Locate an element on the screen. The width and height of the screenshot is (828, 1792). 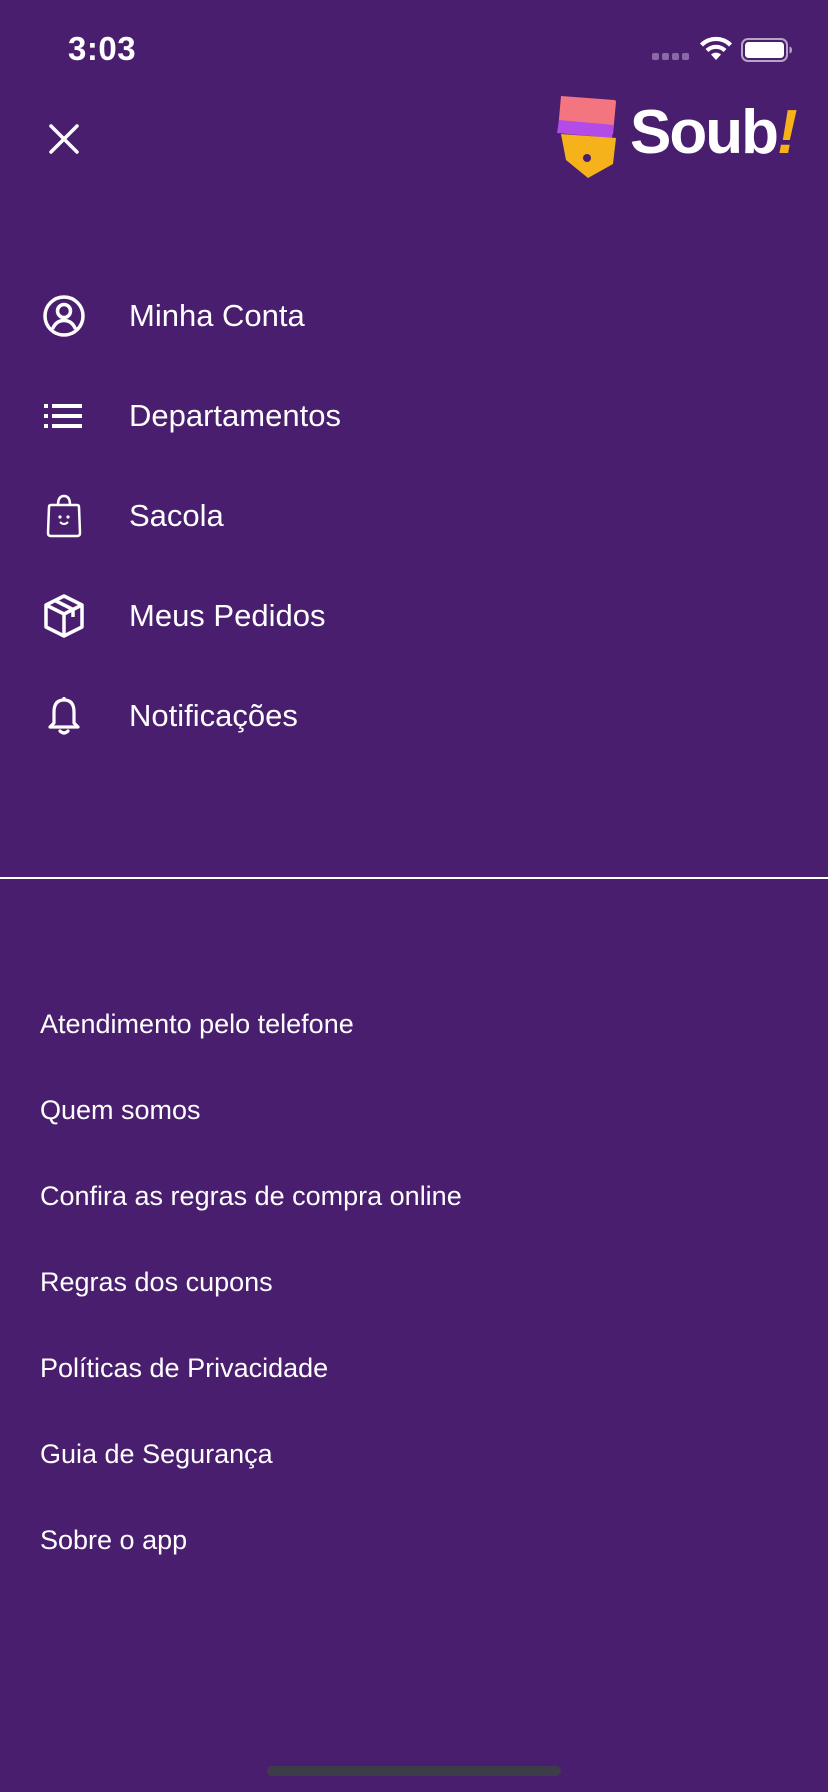
header: Soub! is located at coordinates (414, 138).